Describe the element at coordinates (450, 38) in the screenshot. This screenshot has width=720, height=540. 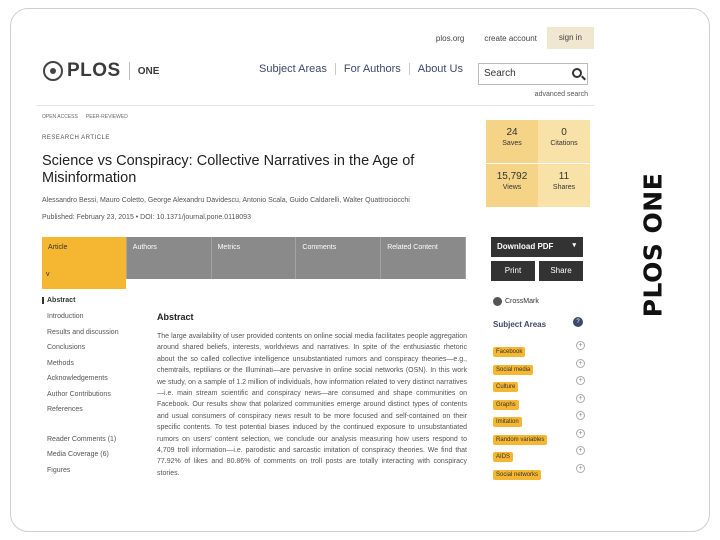
I see `plos-org-link: plos.org` at that location.